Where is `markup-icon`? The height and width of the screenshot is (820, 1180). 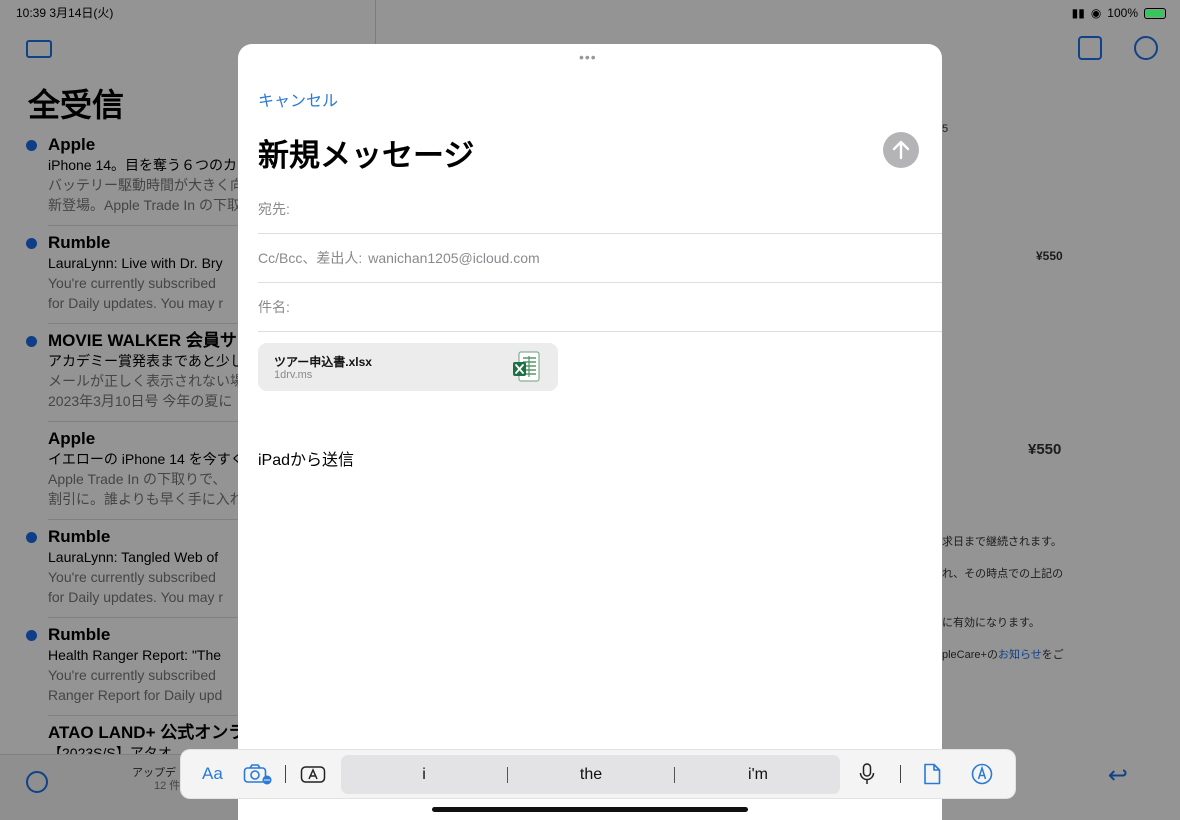
markup-icon is located at coordinates (982, 774).